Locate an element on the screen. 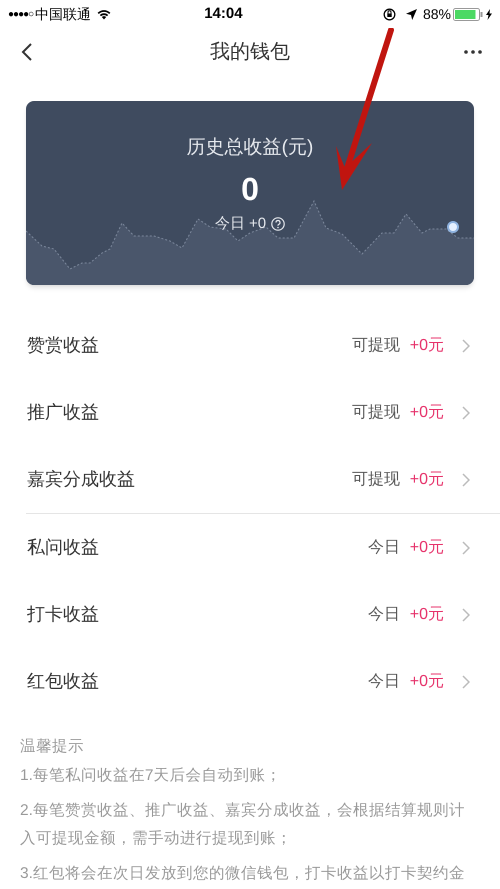 The width and height of the screenshot is (500, 889). row-label: 私问收益 is located at coordinates (63, 547).